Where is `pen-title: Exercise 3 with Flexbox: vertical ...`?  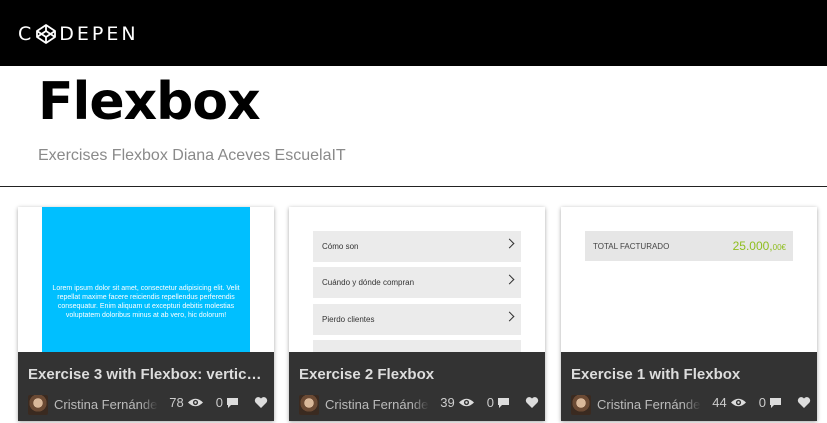 pen-title: Exercise 3 with Flexbox: vertical ... is located at coordinates (148, 374).